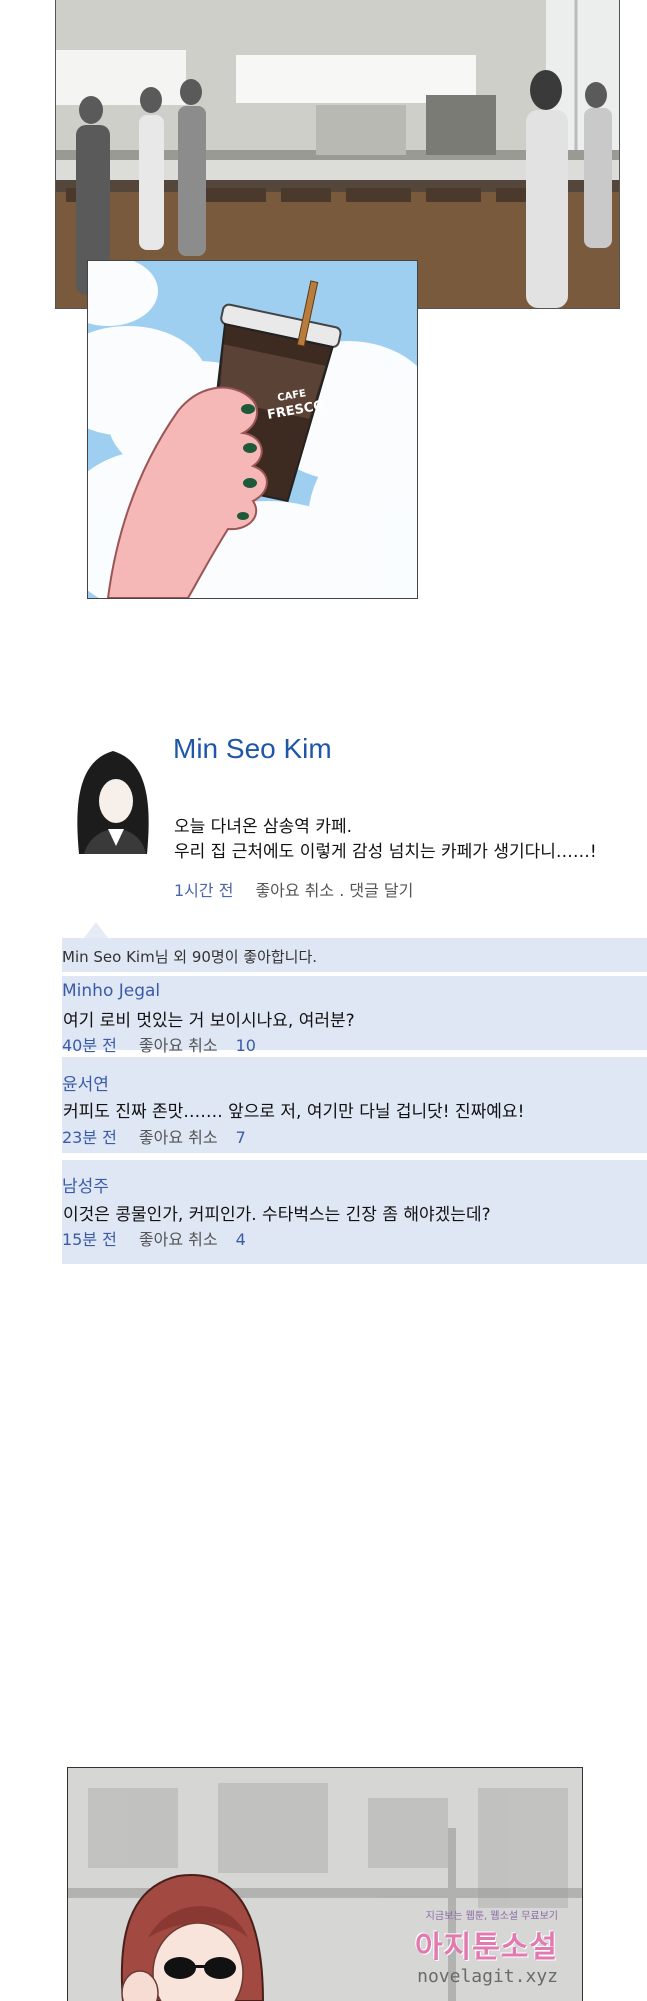  What do you see at coordinates (85, 1082) in the screenshot?
I see `comment-author: 윤서연` at bounding box center [85, 1082].